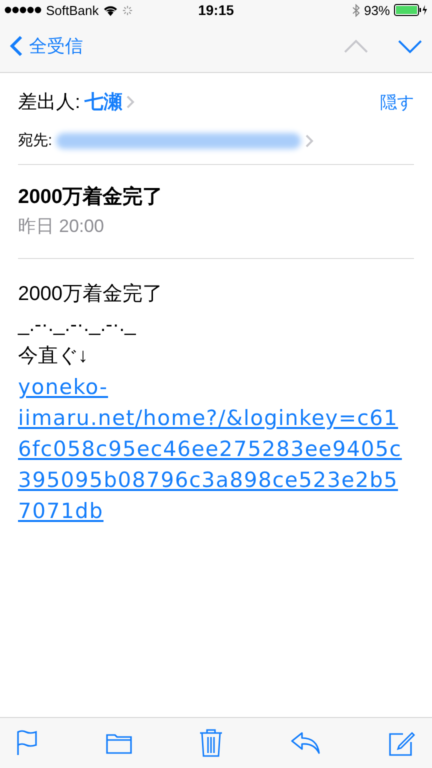 The width and height of the screenshot is (432, 768). Describe the element at coordinates (91, 294) in the screenshot. I see `message-text: 2000万着金完了` at that location.